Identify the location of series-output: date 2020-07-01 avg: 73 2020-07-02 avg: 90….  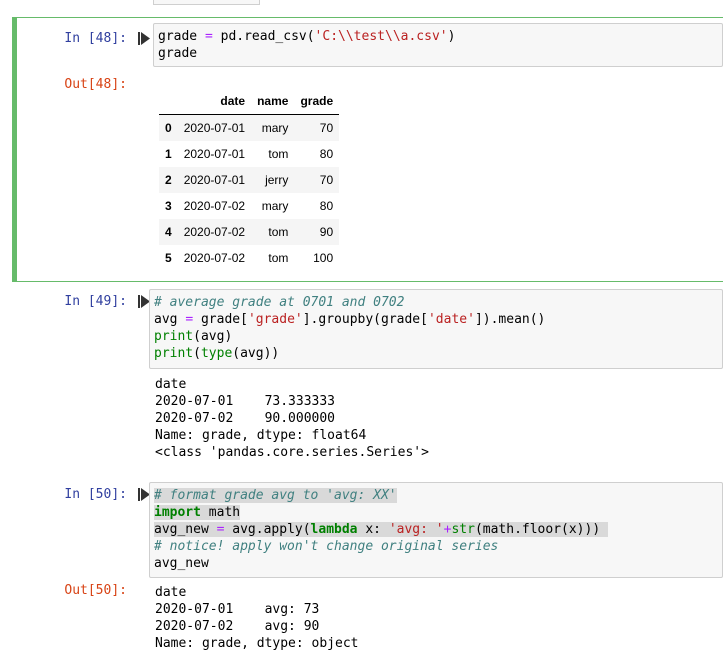
(257, 618).